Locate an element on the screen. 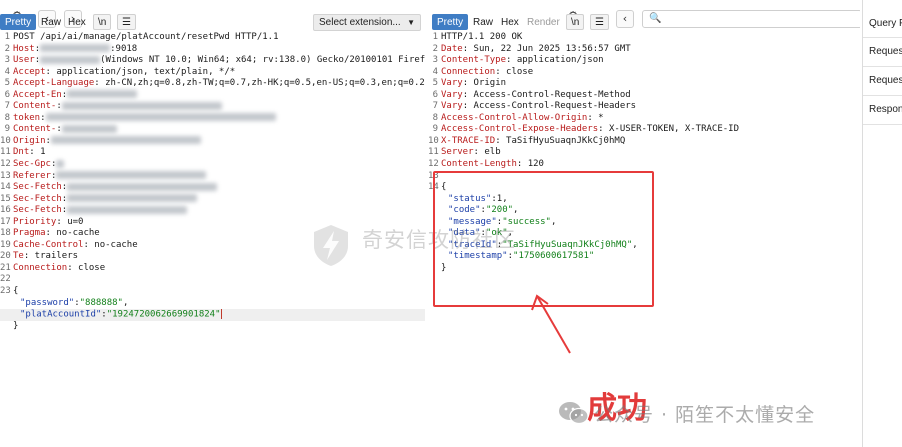 The image size is (902, 447). line-number: 7 is located at coordinates (7, 106).